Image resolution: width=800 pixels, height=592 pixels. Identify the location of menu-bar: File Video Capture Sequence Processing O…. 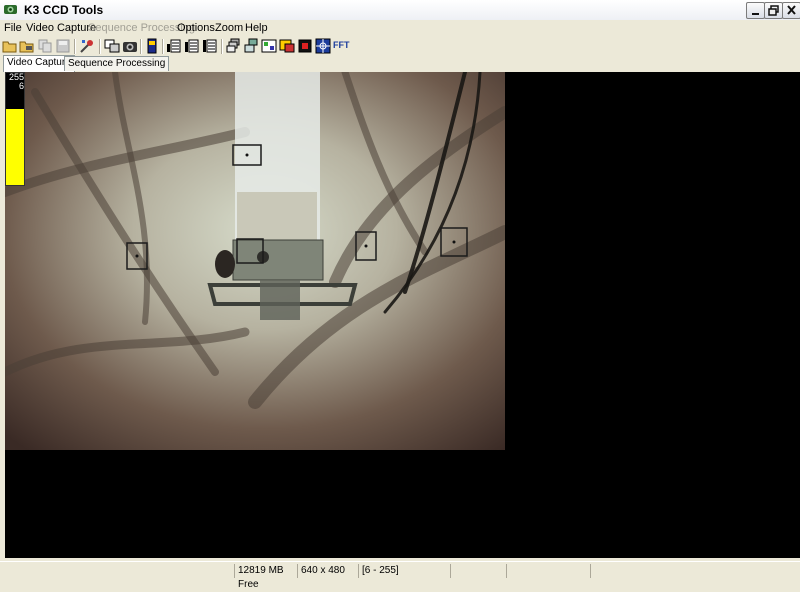
(400, 29).